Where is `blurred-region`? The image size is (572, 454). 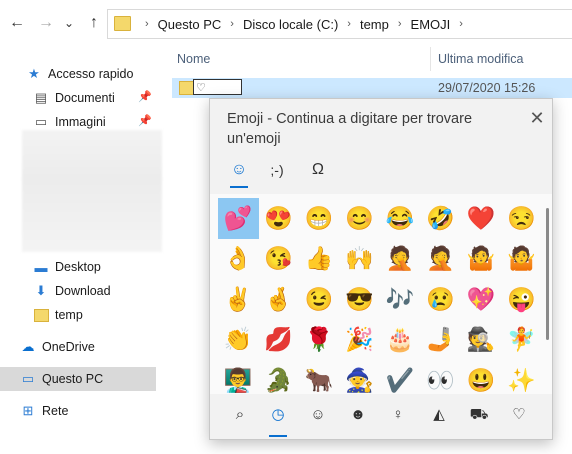 blurred-region is located at coordinates (92, 191).